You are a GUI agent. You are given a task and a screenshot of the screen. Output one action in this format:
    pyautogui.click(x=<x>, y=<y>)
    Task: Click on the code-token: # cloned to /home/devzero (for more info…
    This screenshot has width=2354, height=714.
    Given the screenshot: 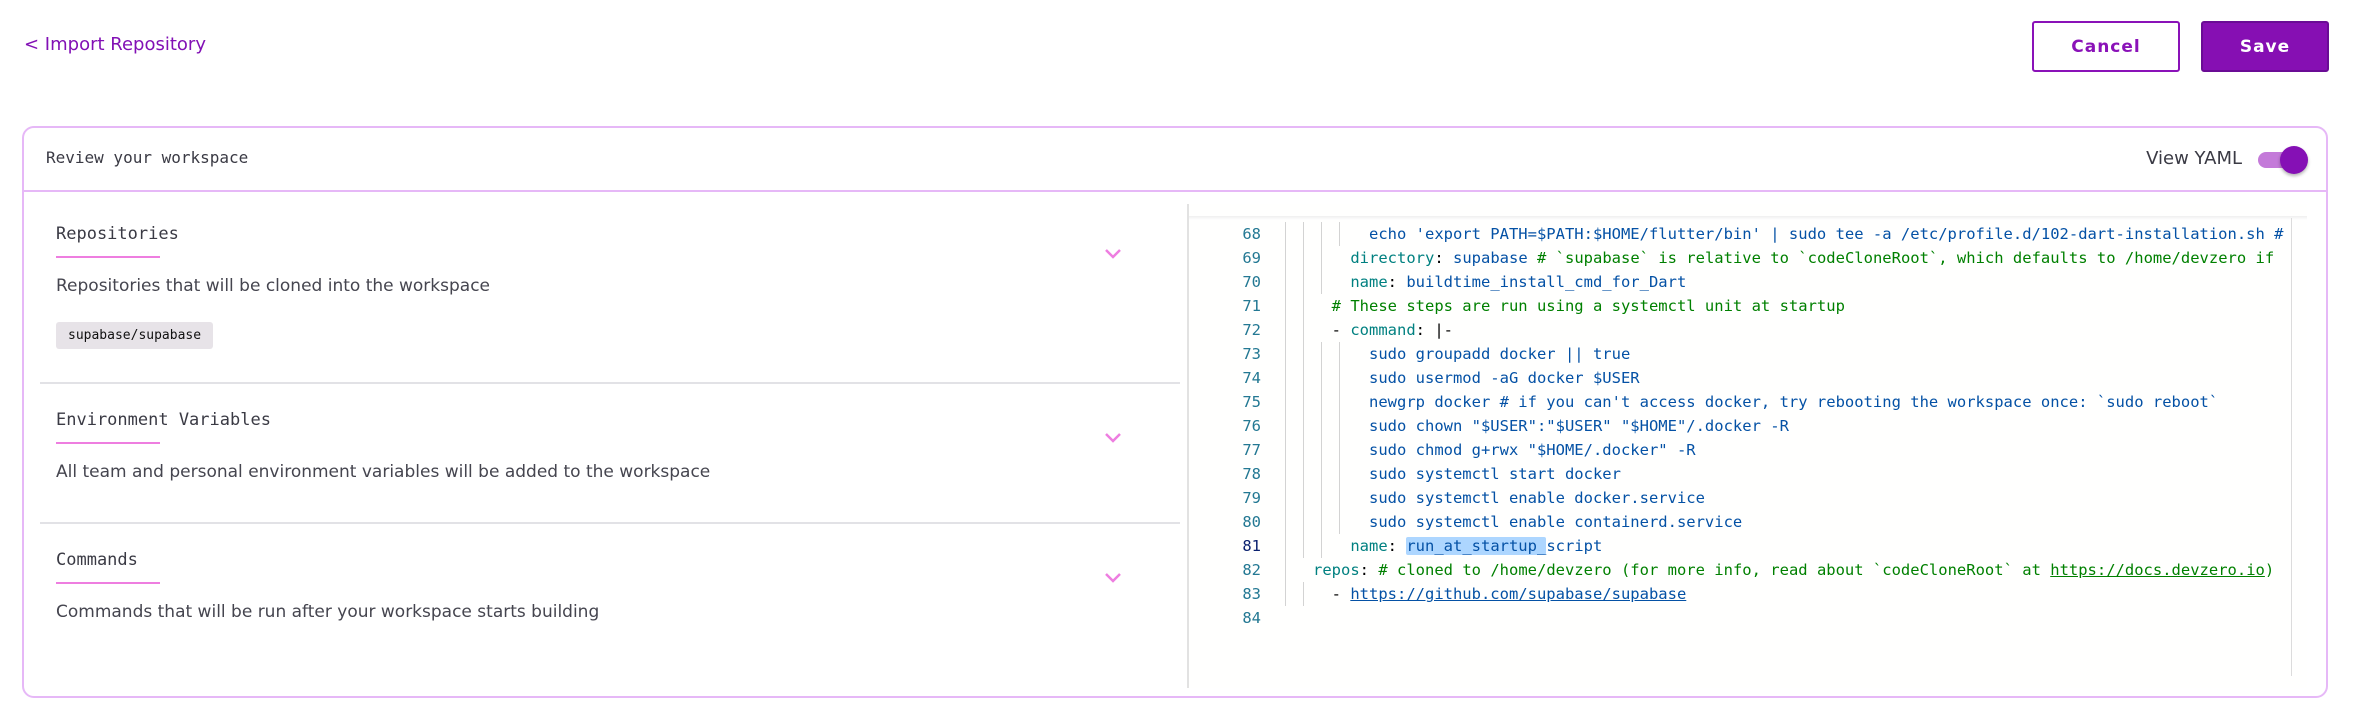 What is the action you would take?
    pyautogui.click(x=1714, y=570)
    